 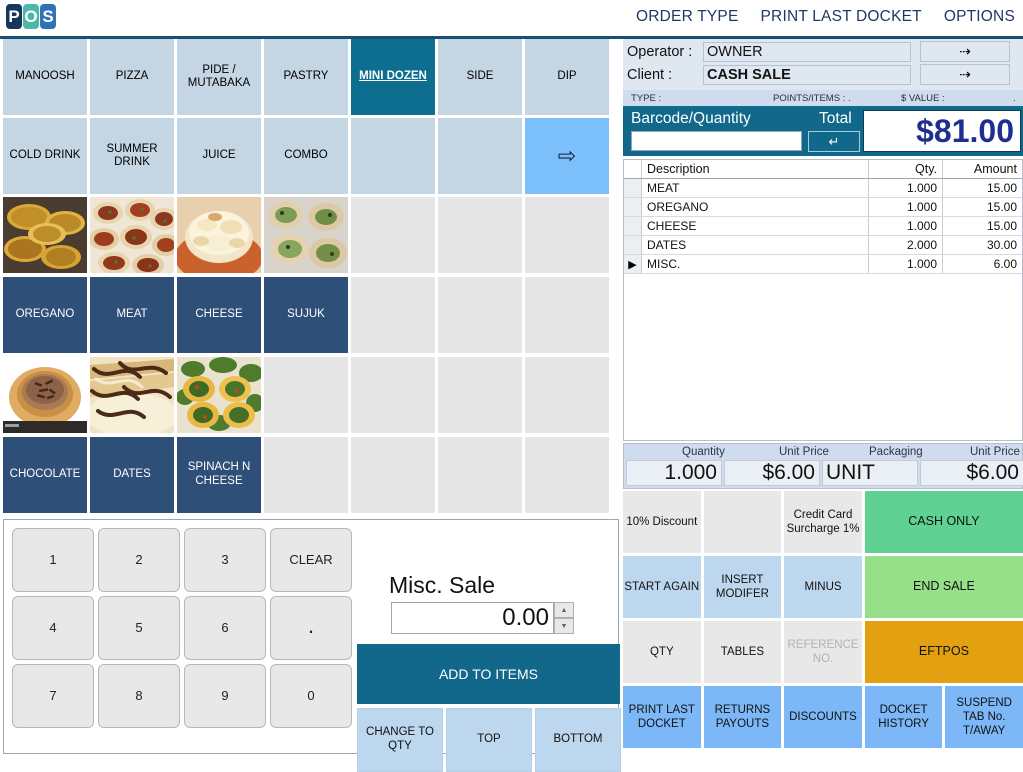 I want to click on table-row: DATES 2.000 30.00, so click(x=823, y=245).